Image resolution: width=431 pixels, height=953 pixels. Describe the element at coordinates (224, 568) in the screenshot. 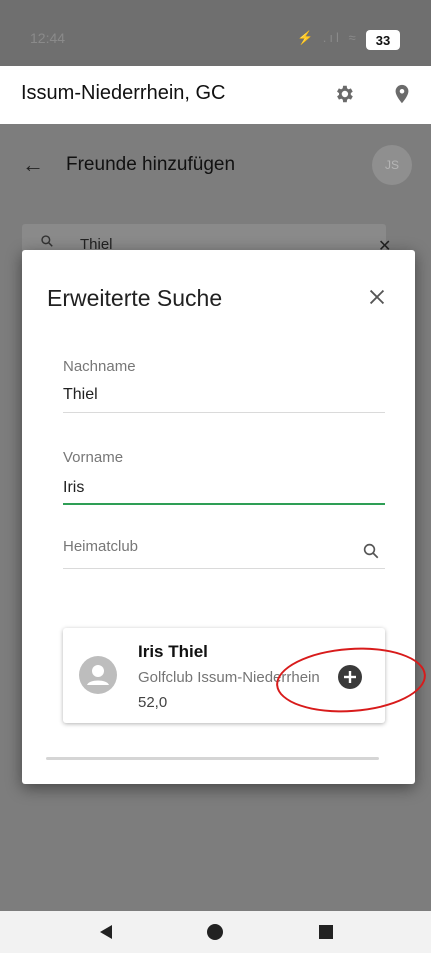

I see `homeclub-underline` at that location.